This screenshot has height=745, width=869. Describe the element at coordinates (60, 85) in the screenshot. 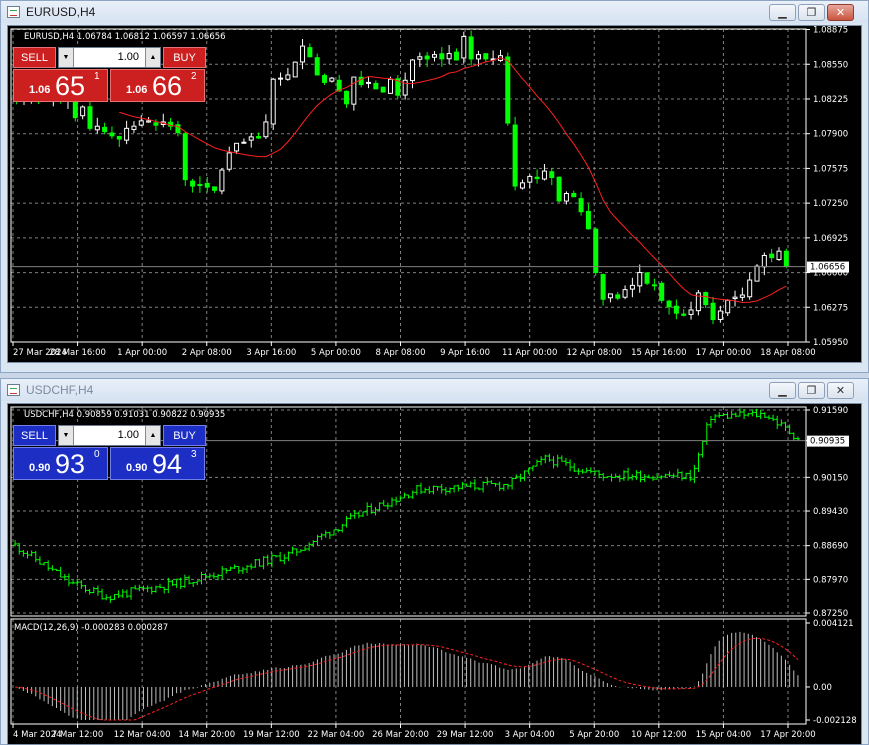

I see `sell-price-box: 1.06 65 1` at that location.